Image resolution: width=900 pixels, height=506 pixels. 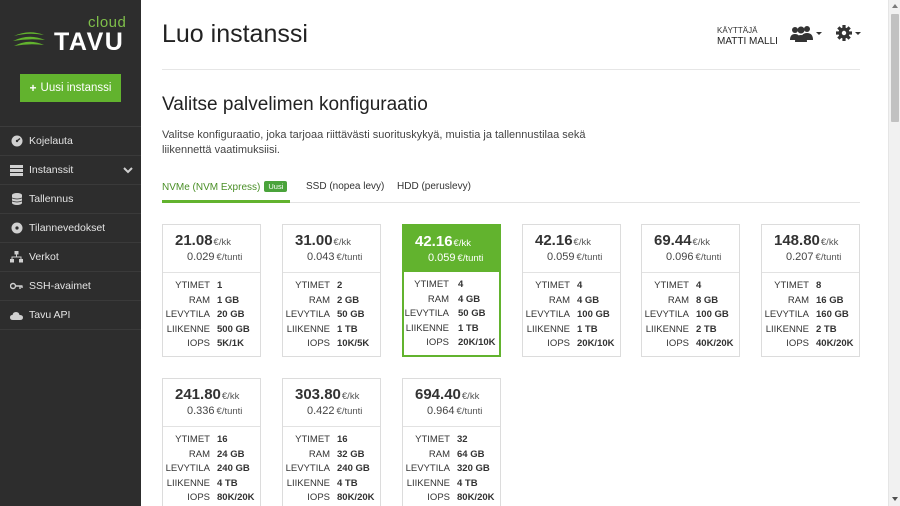 What do you see at coordinates (211, 403) in the screenshot?
I see `plan-price-area: 241.80€/kk 0.336 €/tunti` at bounding box center [211, 403].